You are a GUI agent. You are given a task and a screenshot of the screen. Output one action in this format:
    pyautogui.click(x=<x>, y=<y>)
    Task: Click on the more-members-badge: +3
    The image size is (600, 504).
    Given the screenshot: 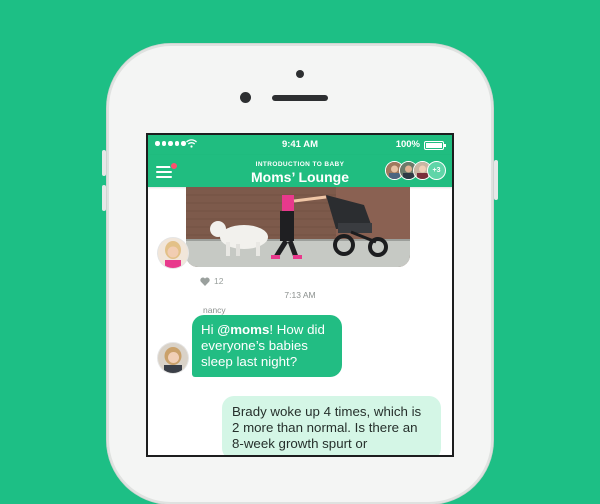 What is the action you would take?
    pyautogui.click(x=436, y=170)
    